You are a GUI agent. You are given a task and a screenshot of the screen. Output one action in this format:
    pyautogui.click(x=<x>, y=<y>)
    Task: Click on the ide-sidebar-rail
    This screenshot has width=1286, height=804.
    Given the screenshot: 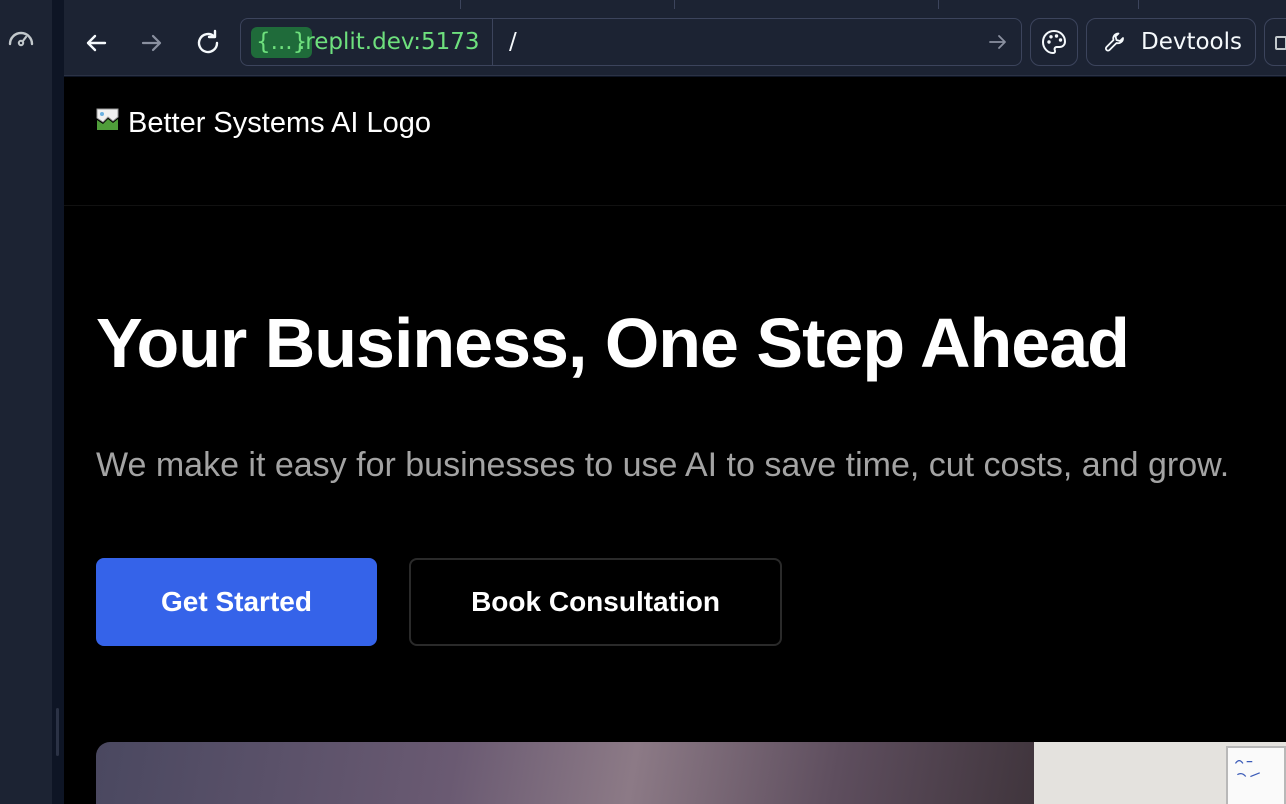 What is the action you would take?
    pyautogui.click(x=26, y=402)
    